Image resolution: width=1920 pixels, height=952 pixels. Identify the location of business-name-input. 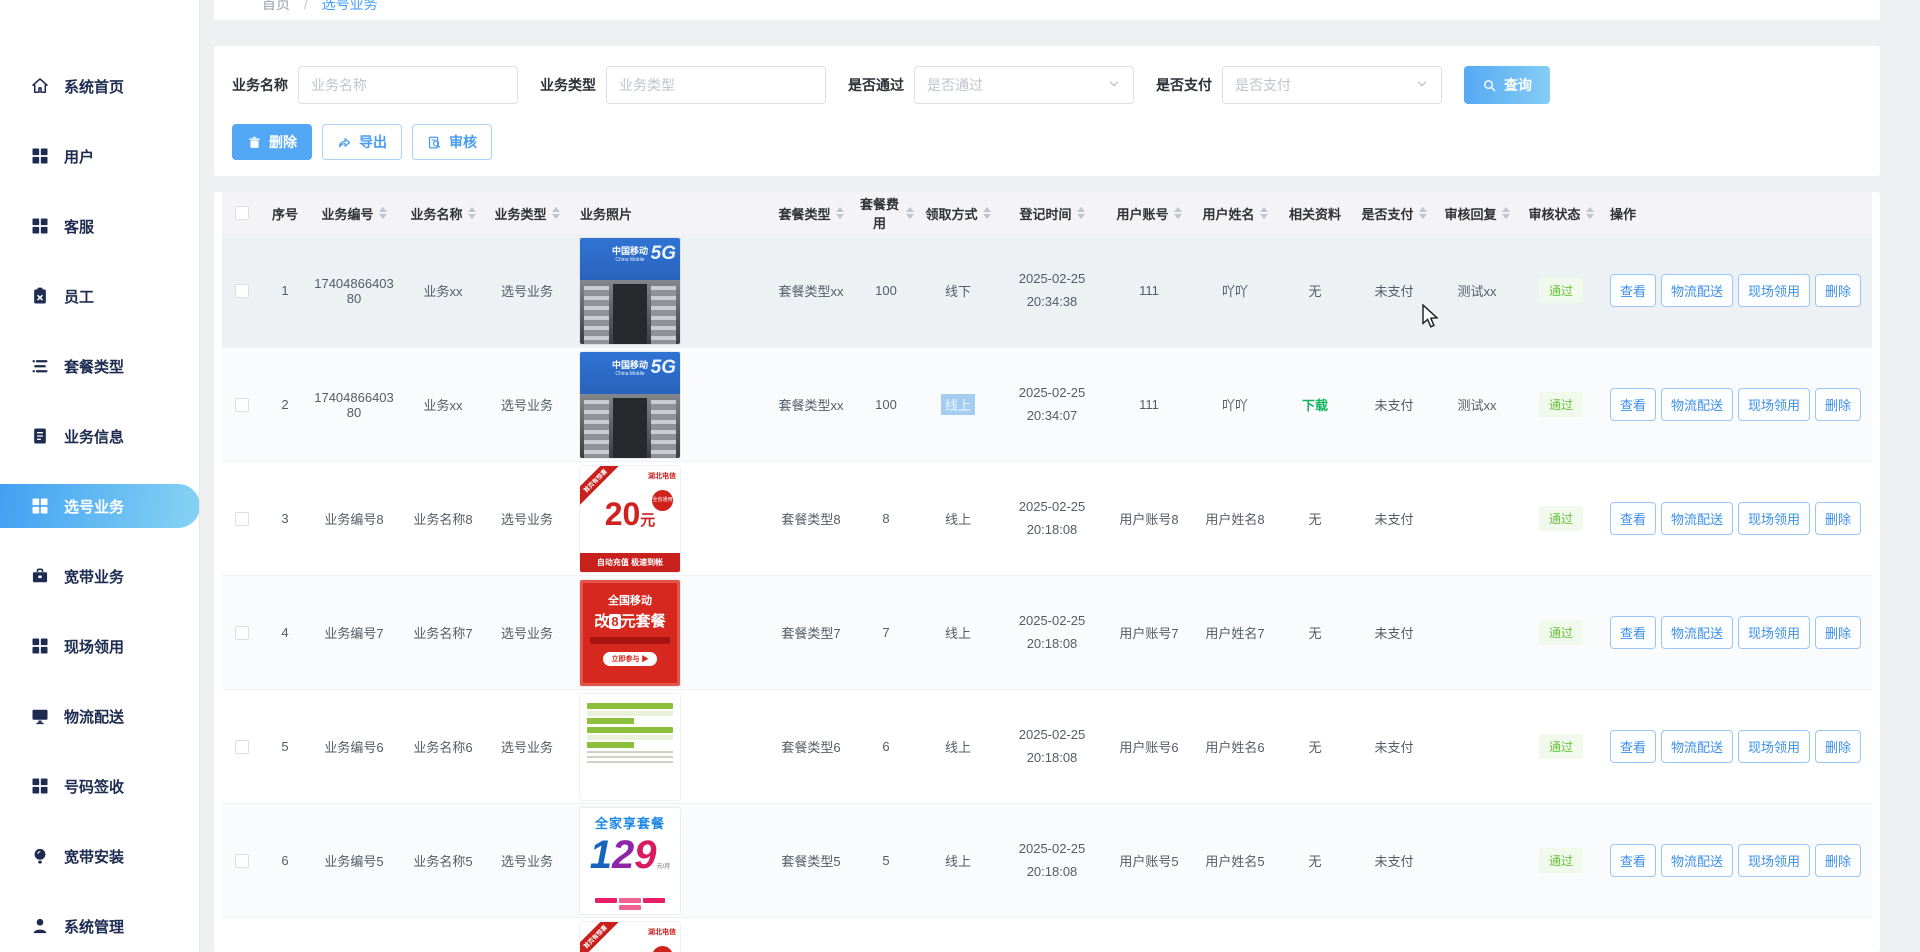
(408, 85).